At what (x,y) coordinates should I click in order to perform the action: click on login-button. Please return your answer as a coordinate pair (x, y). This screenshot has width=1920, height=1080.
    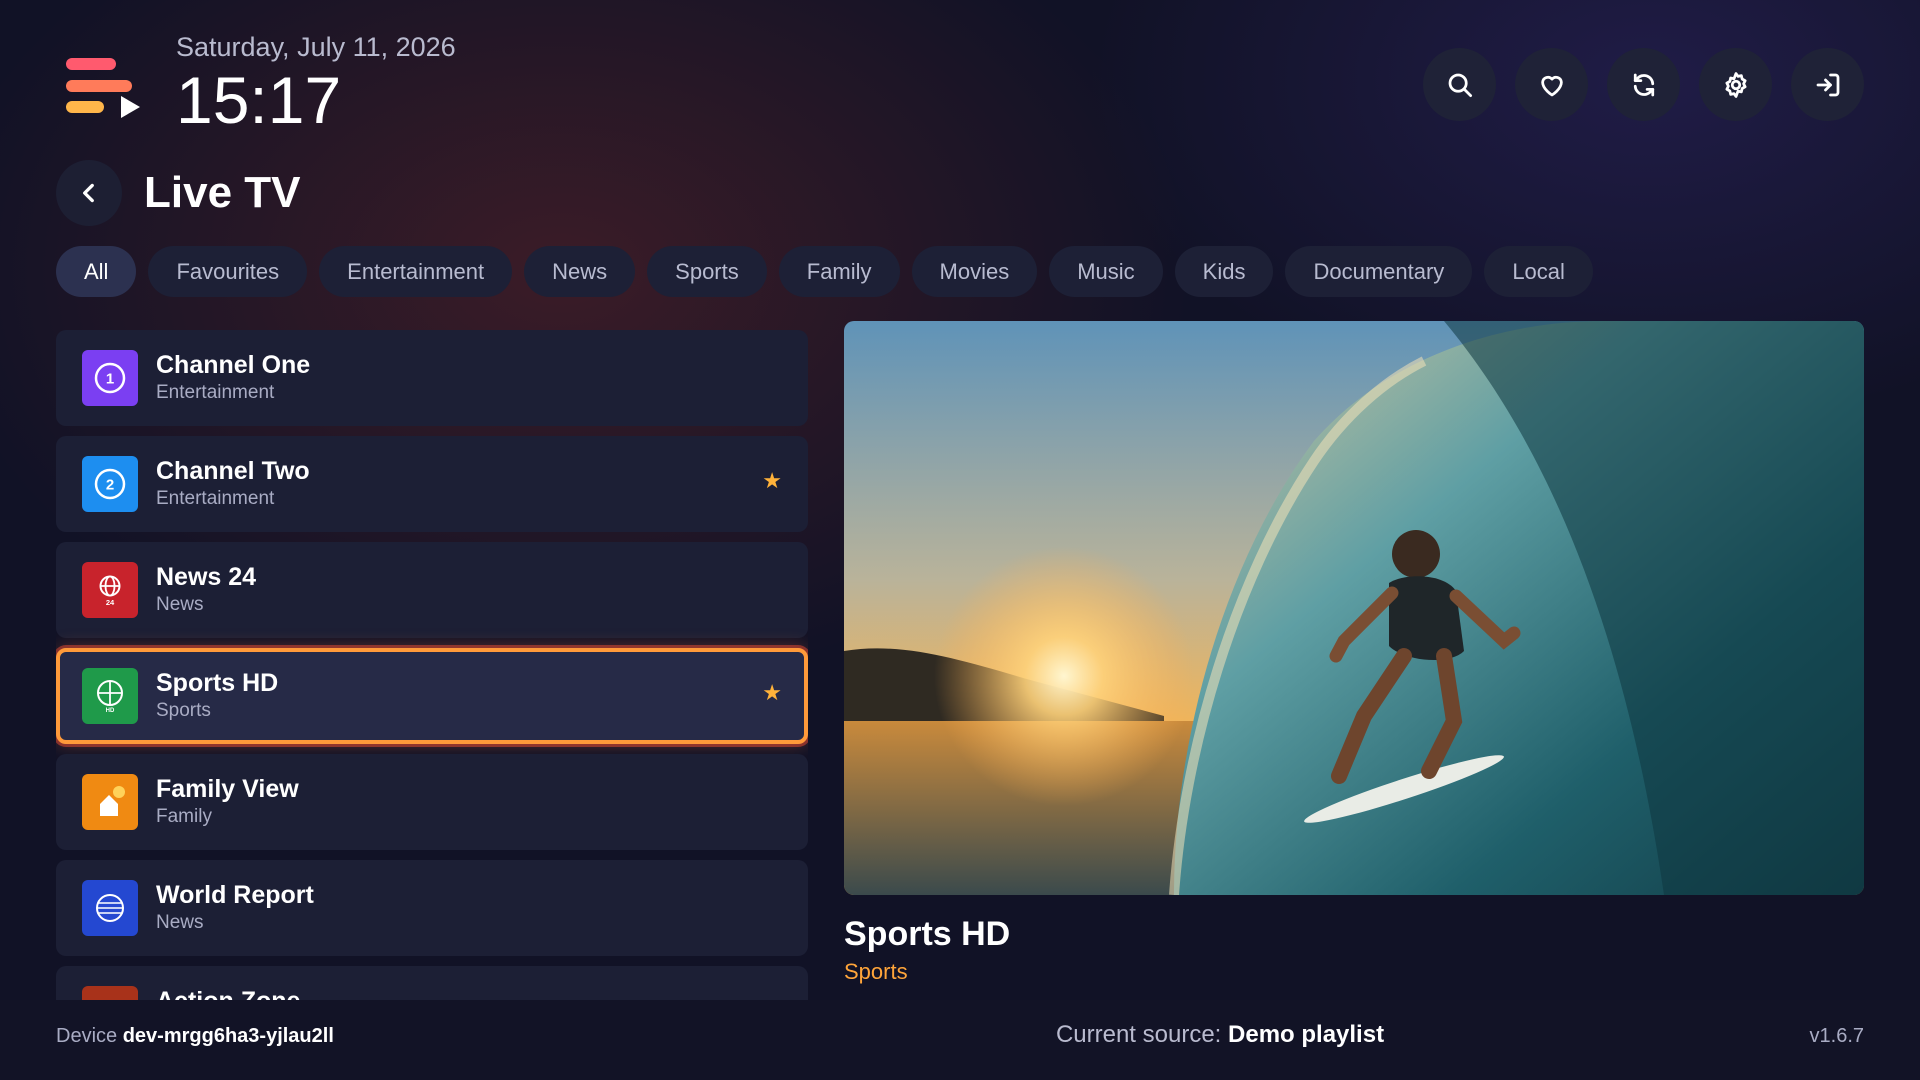
    Looking at the image, I should click on (1827, 84).